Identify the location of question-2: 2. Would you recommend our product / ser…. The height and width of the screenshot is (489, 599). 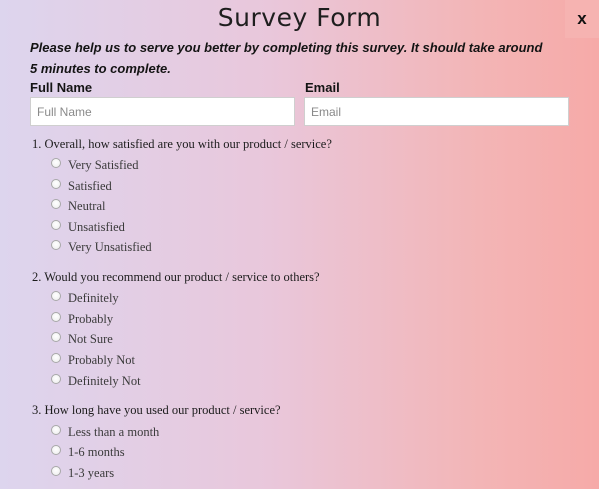
(176, 277).